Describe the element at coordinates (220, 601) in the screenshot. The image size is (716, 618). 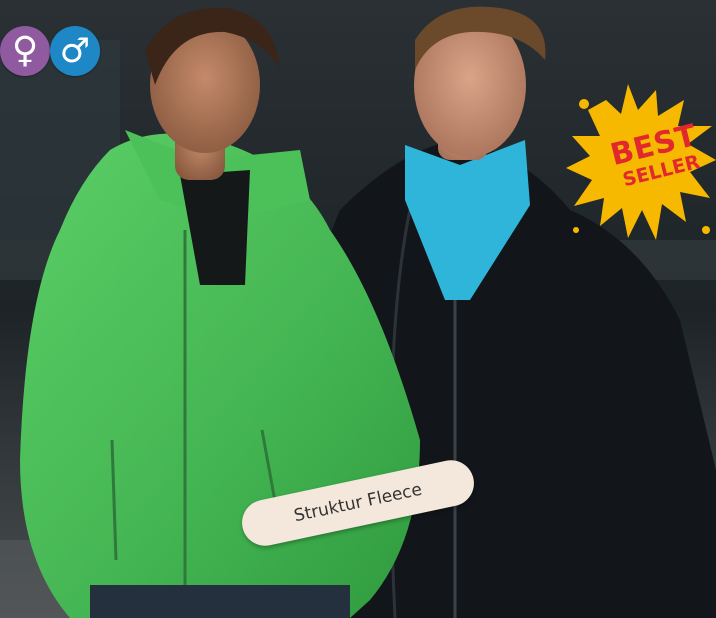
I see `woman-jeans` at that location.